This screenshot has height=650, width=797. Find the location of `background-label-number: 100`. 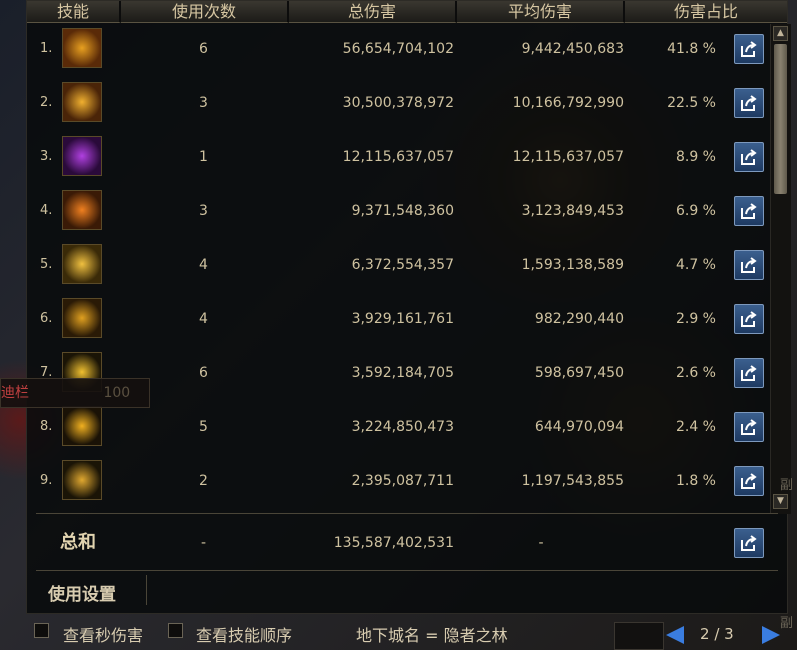

background-label-number: 100 is located at coordinates (117, 393).